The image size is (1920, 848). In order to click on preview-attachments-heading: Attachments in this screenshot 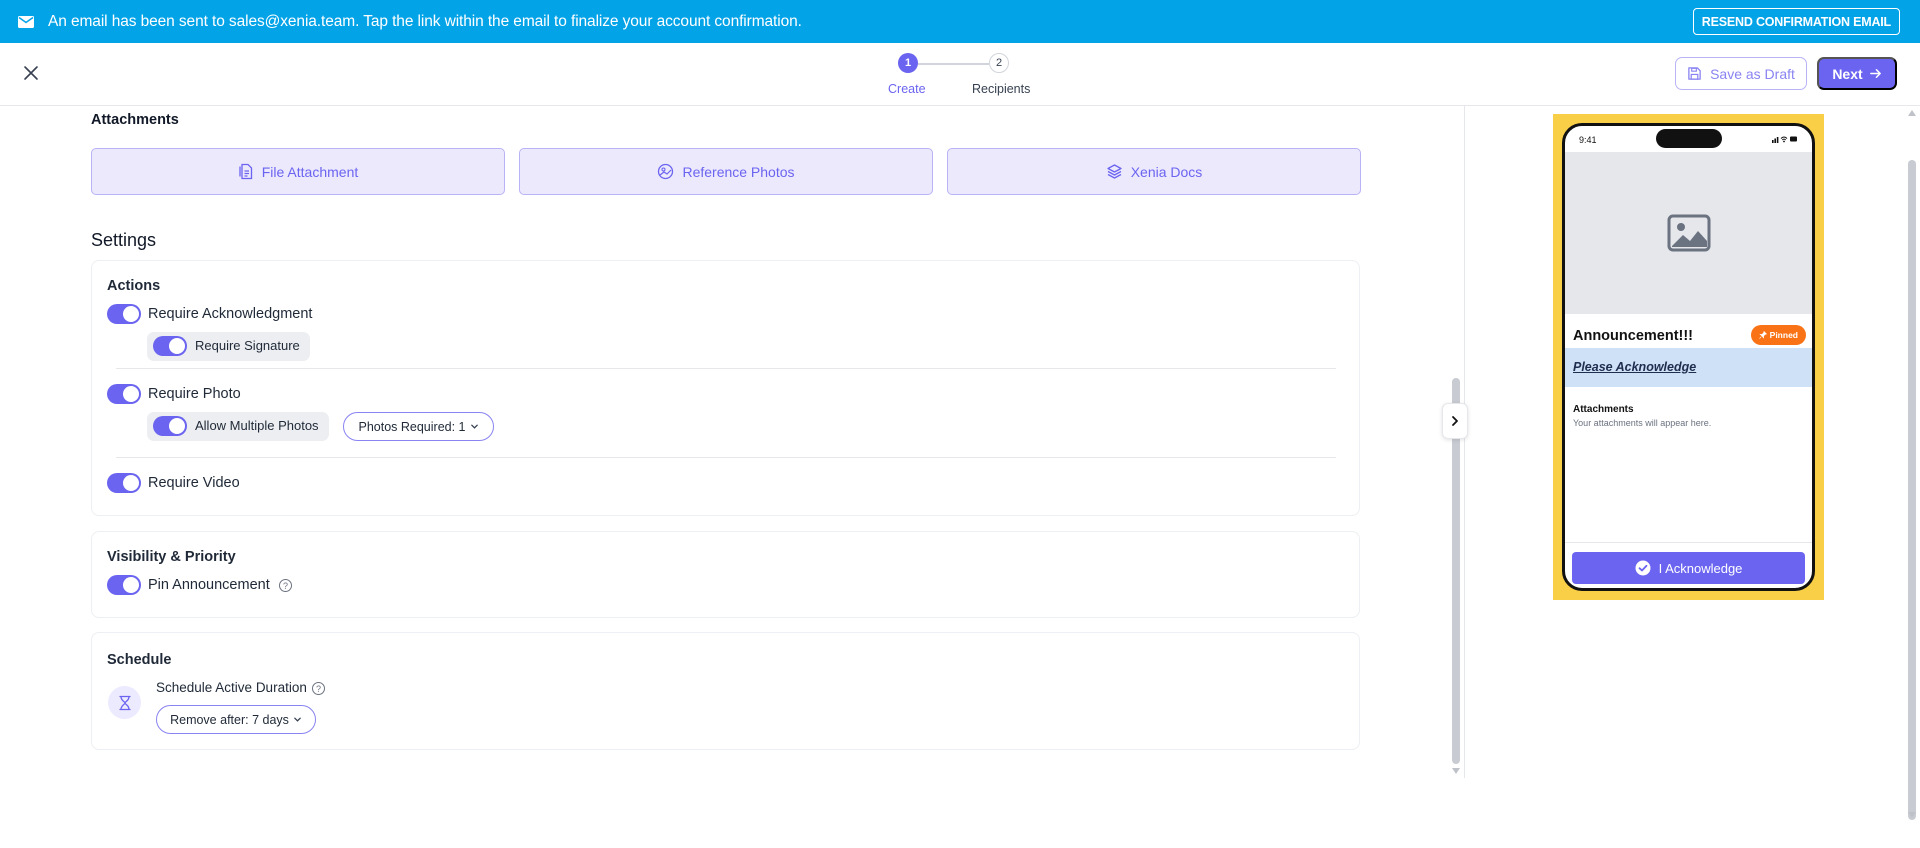, I will do `click(1603, 409)`.